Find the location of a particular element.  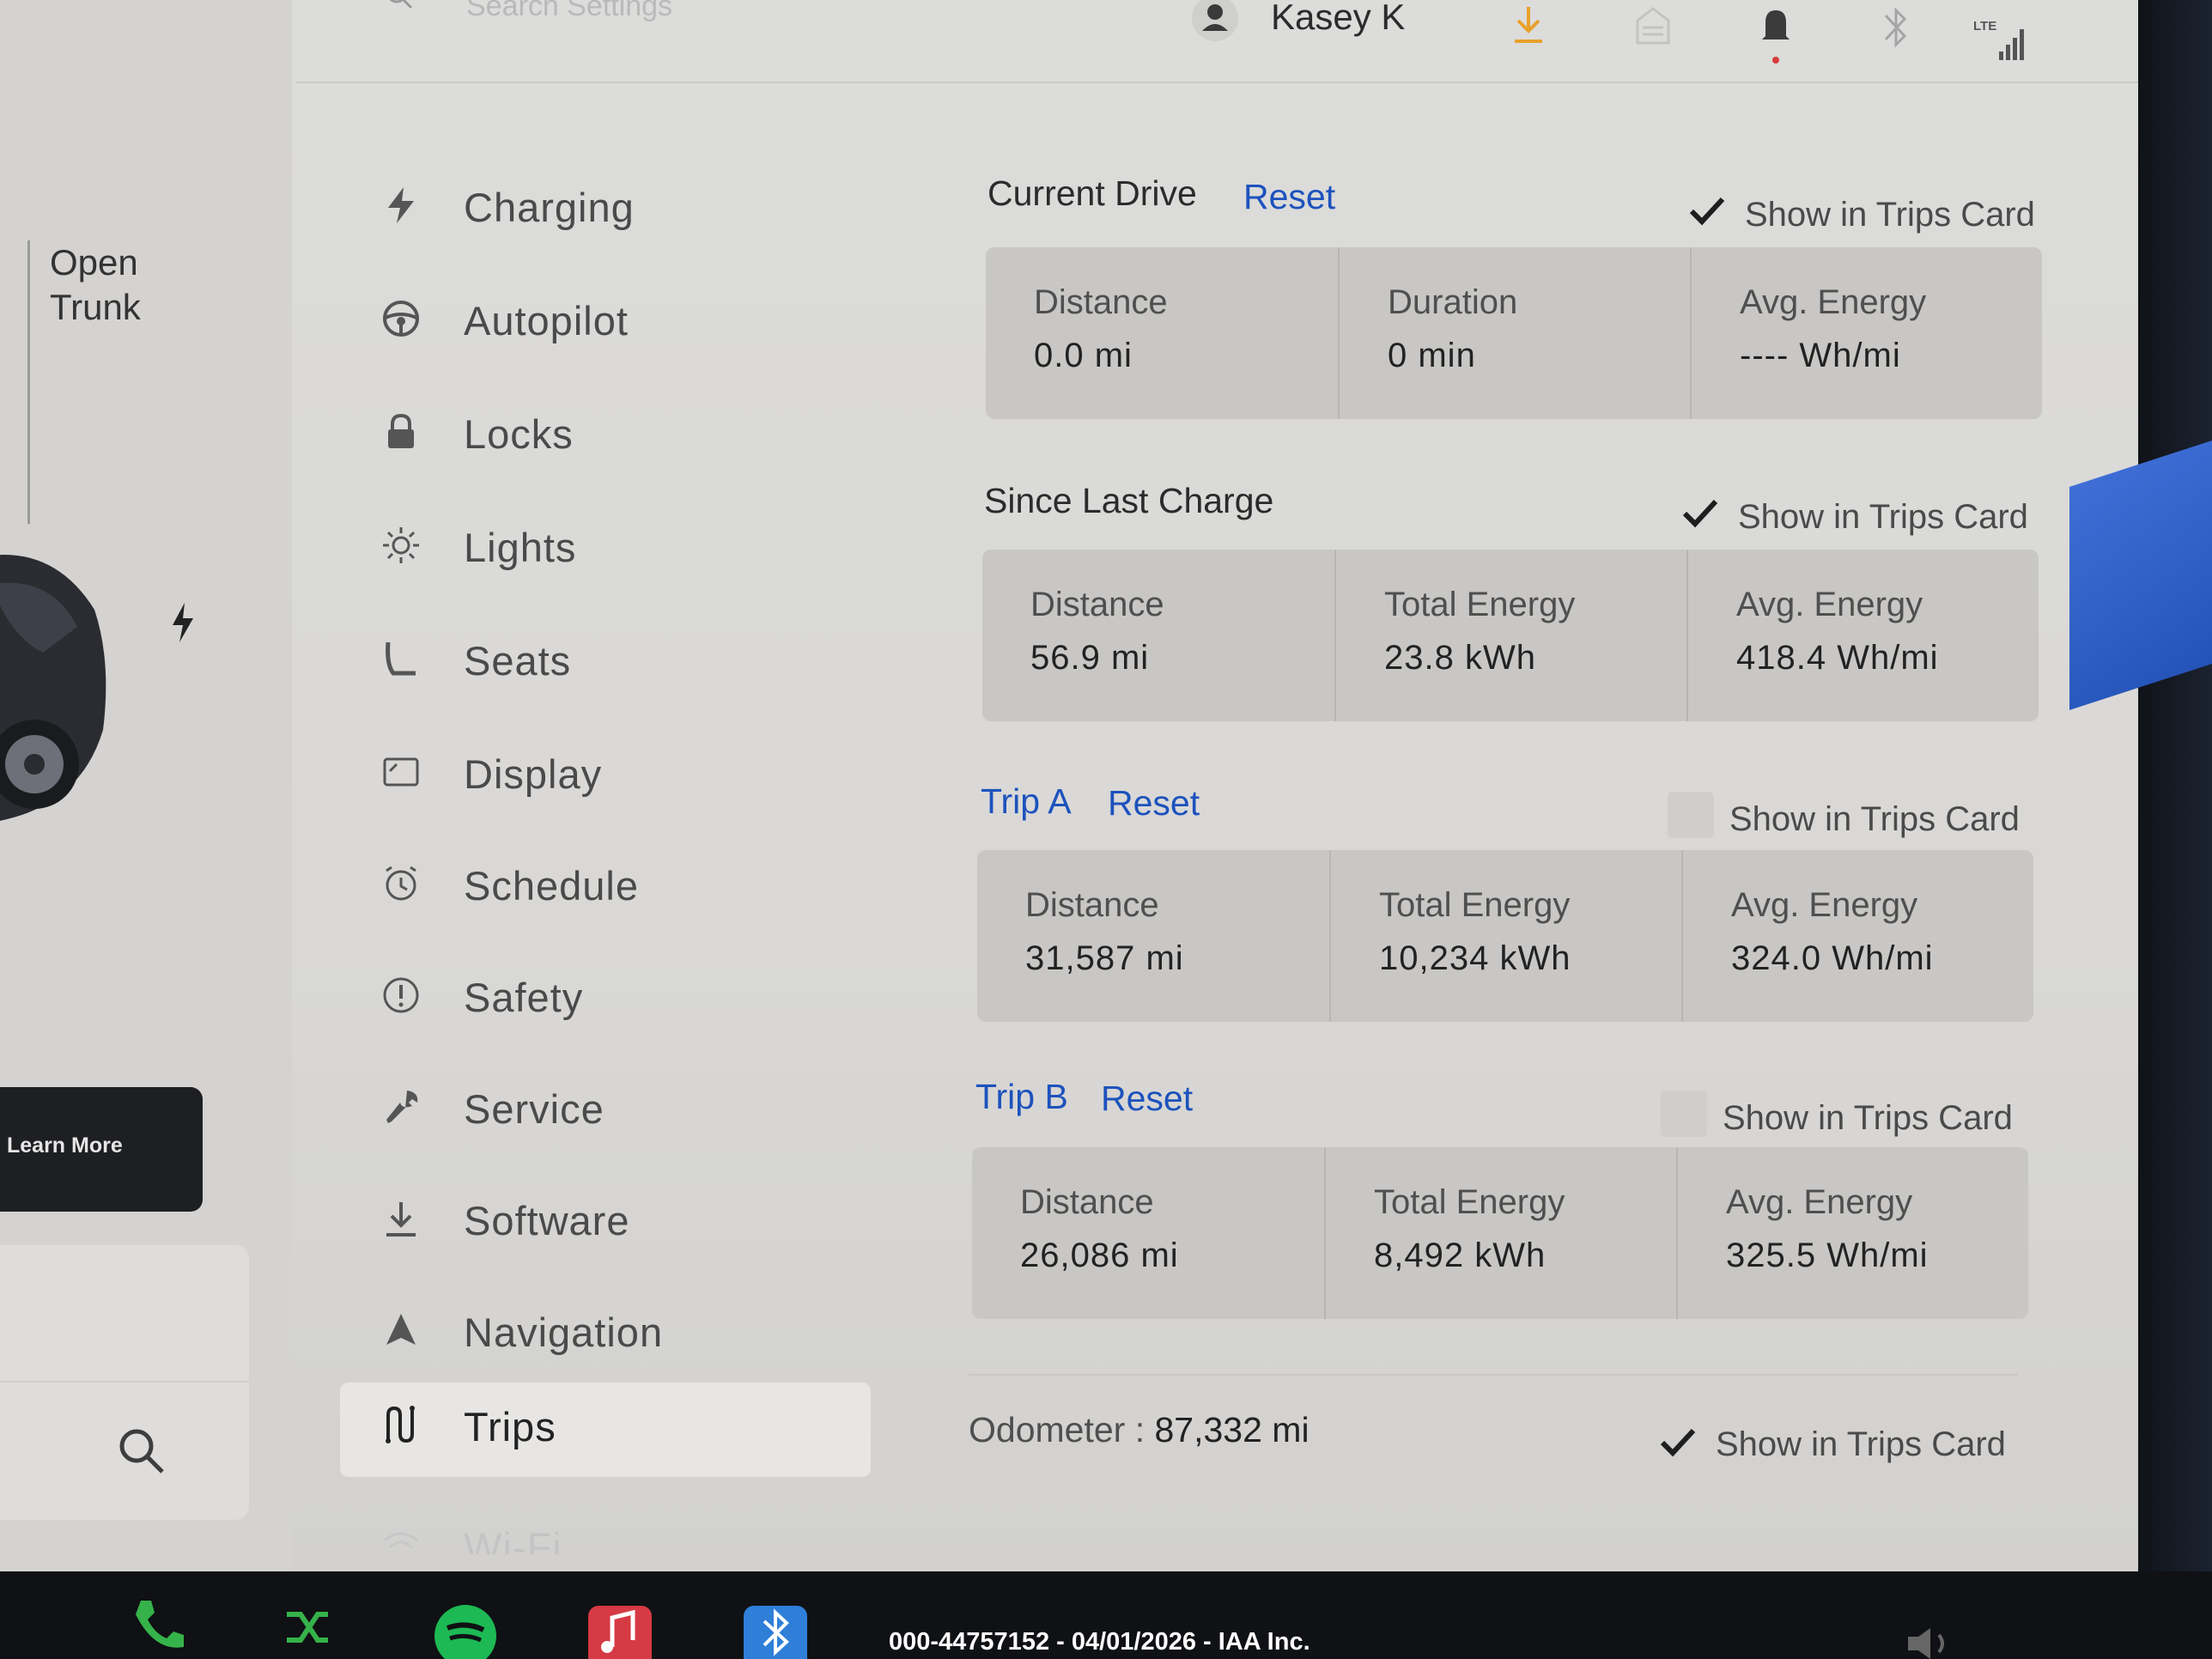

menu-item-service: Service is located at coordinates (622, 1110).